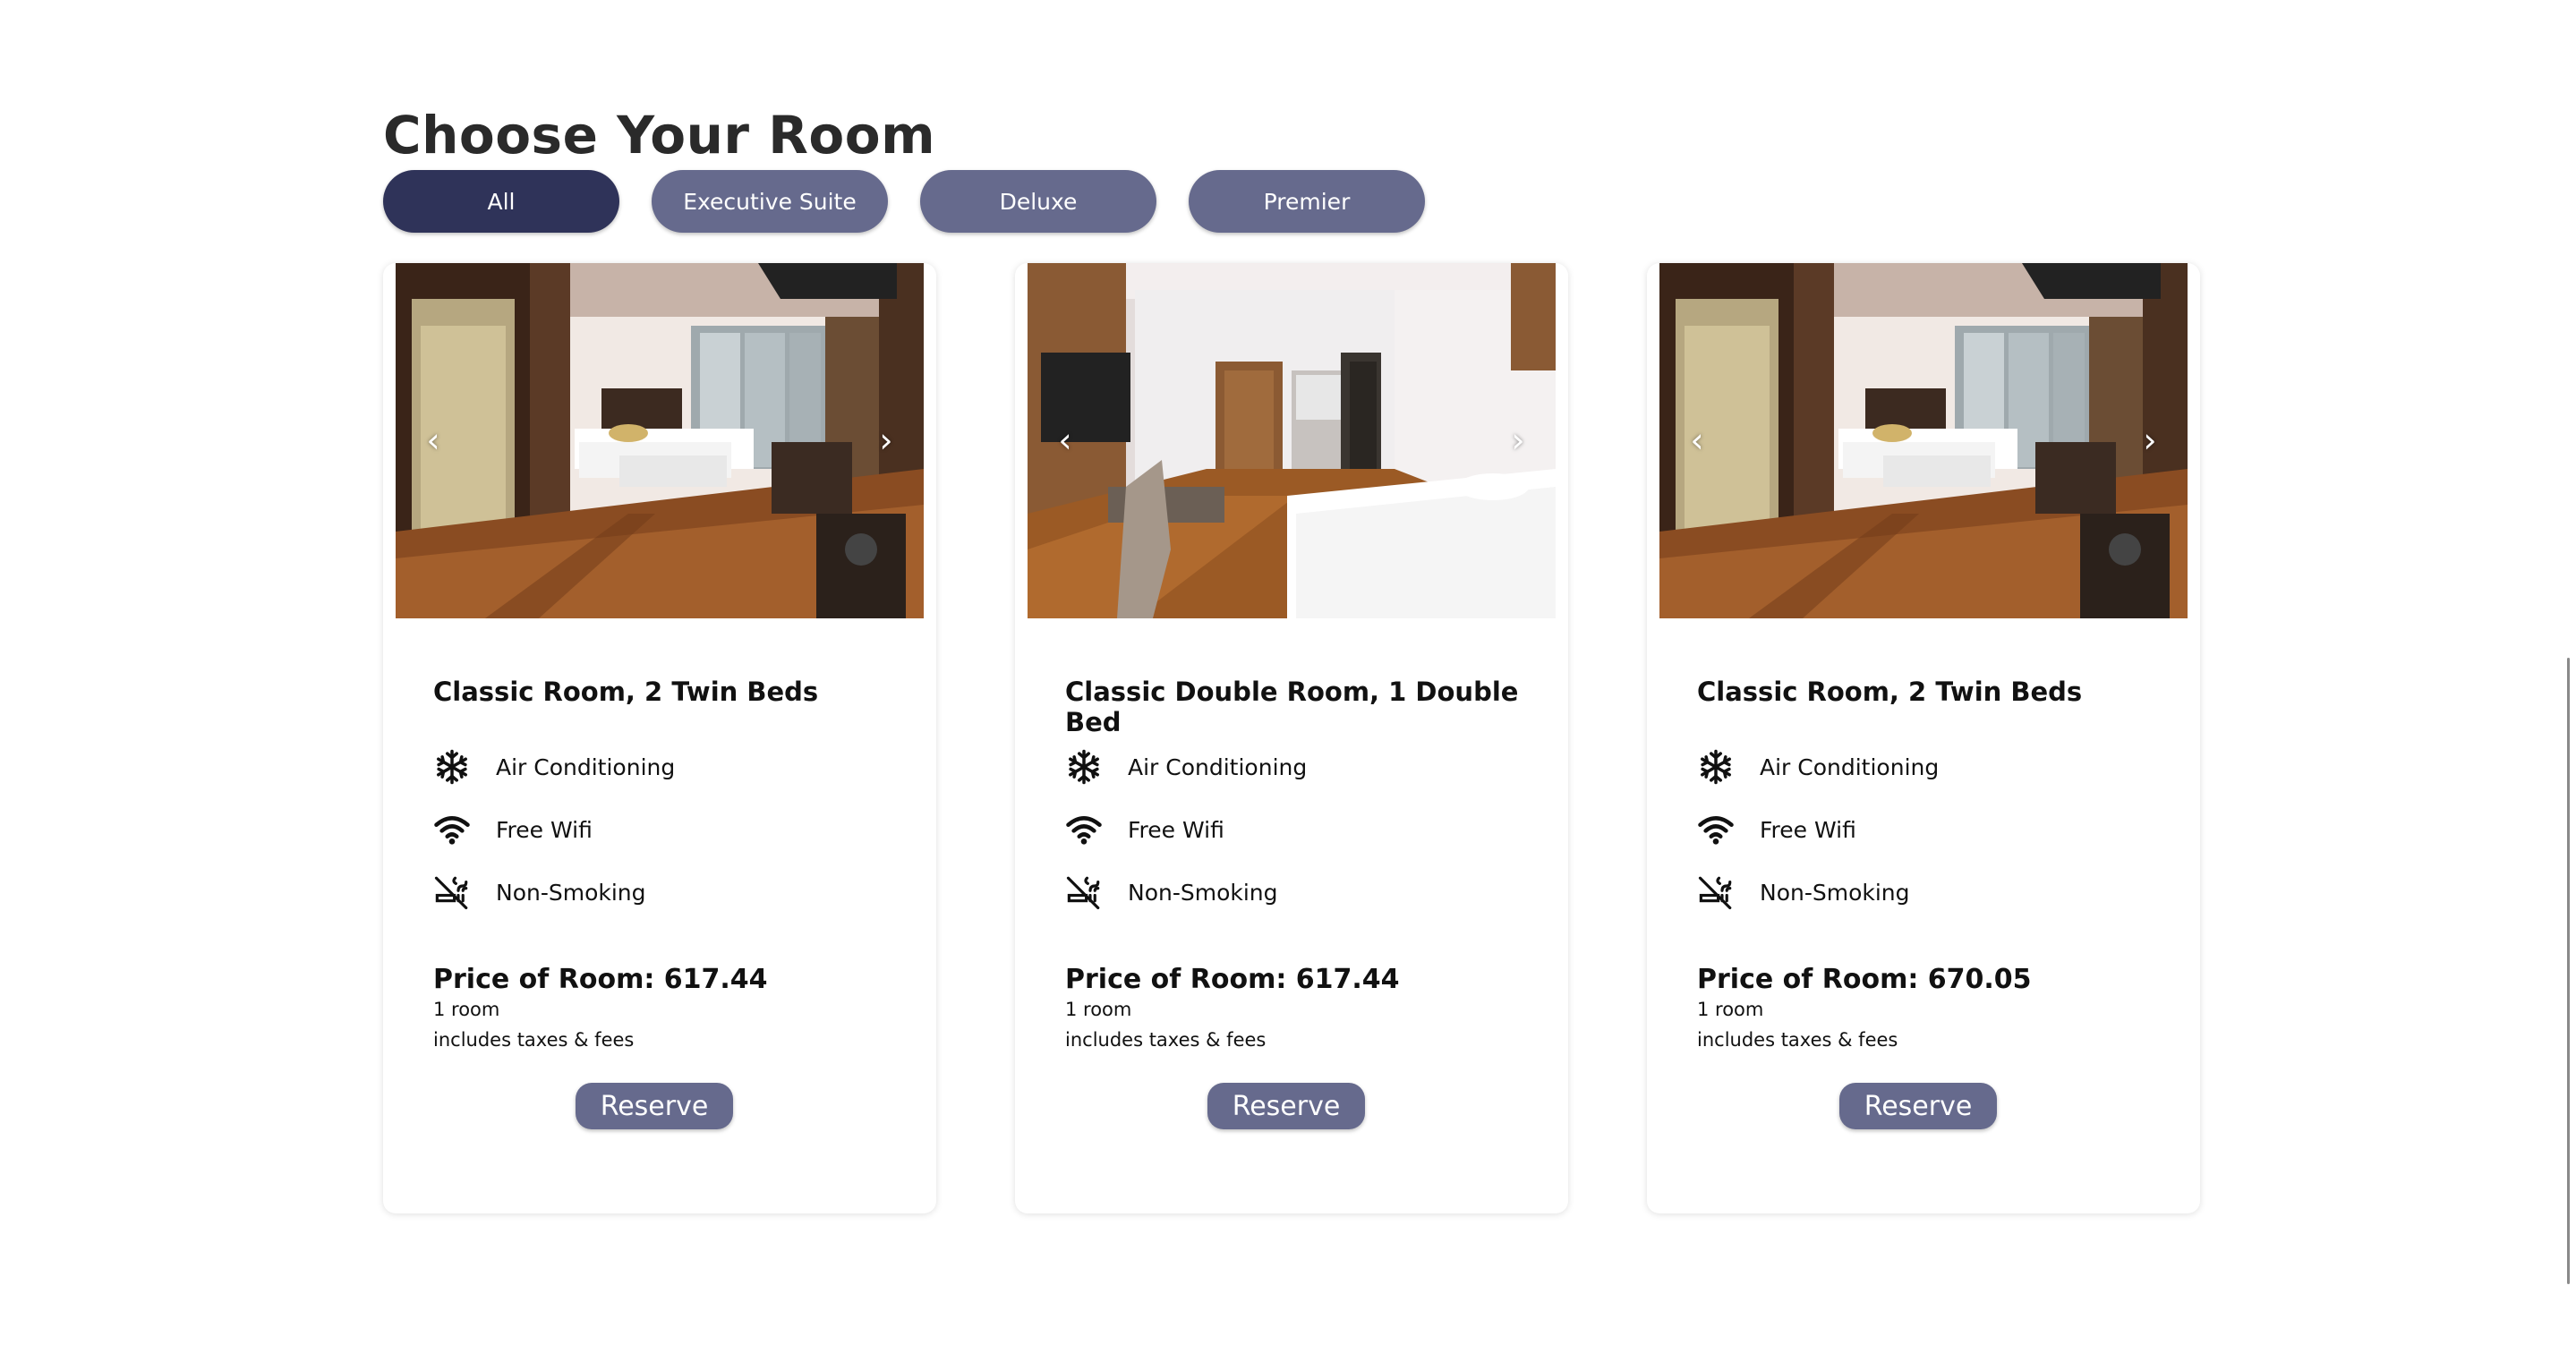  Describe the element at coordinates (501, 201) in the screenshot. I see `filter-all-button: All` at that location.